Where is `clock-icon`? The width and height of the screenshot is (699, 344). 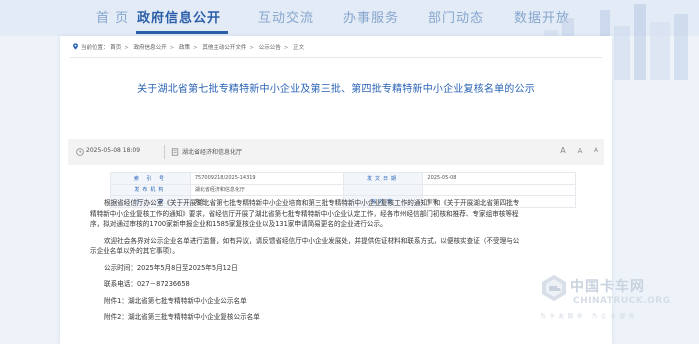 clock-icon is located at coordinates (80, 152).